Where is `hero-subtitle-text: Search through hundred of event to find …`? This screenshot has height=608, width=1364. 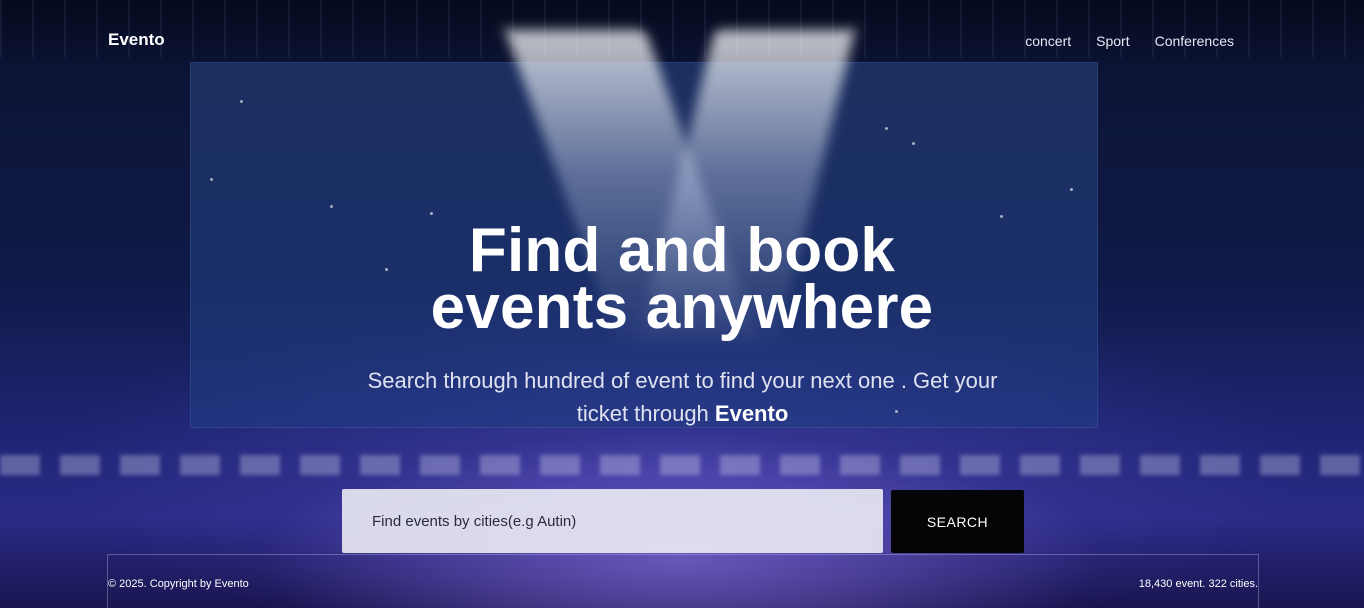
hero-subtitle-text: Search through hundred of event to find … is located at coordinates (682, 397).